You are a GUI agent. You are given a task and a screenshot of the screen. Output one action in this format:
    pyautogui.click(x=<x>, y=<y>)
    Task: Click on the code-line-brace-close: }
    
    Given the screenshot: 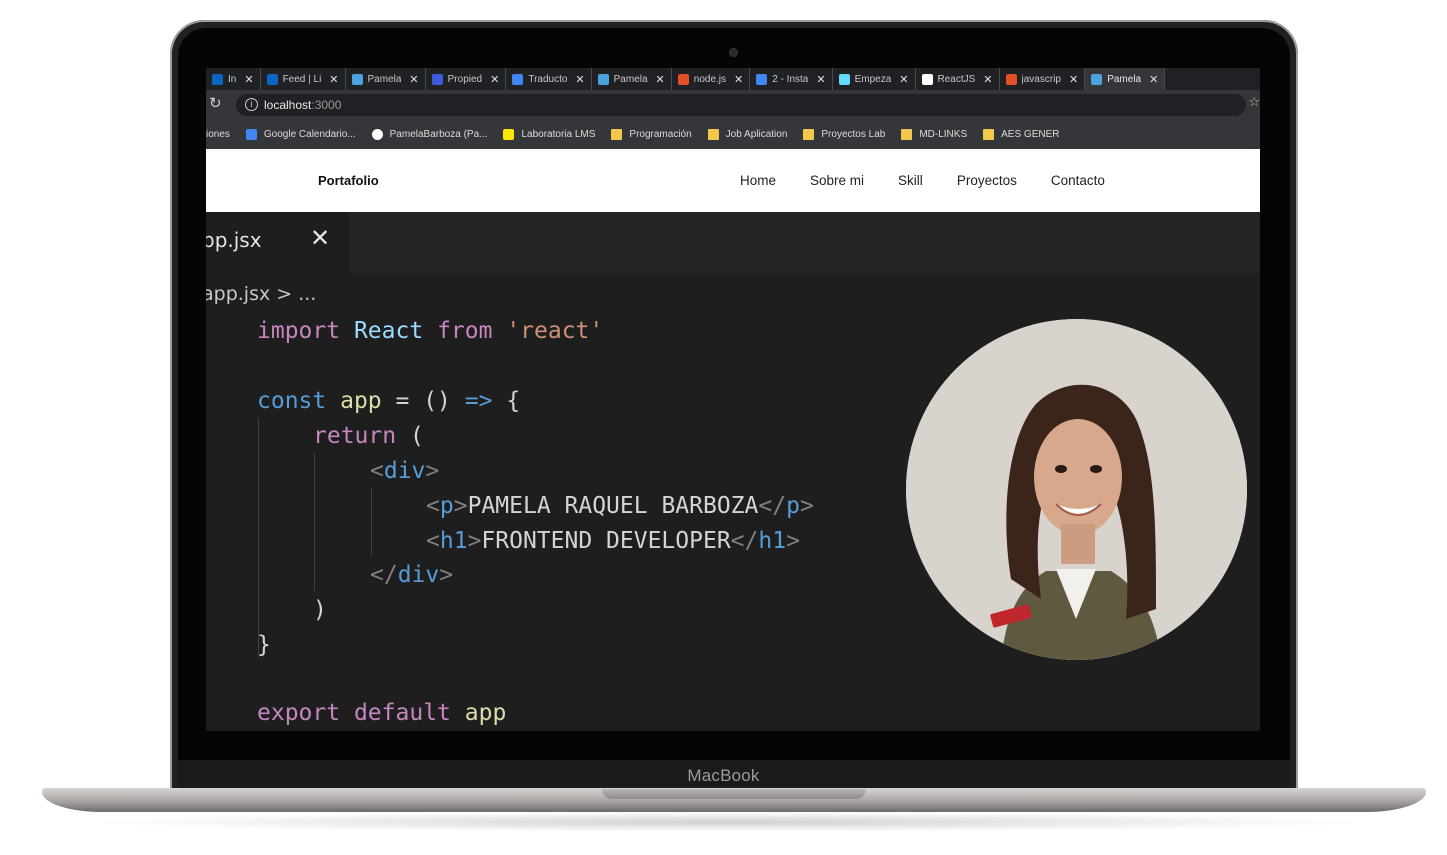 What is the action you would take?
    pyautogui.click(x=264, y=645)
    